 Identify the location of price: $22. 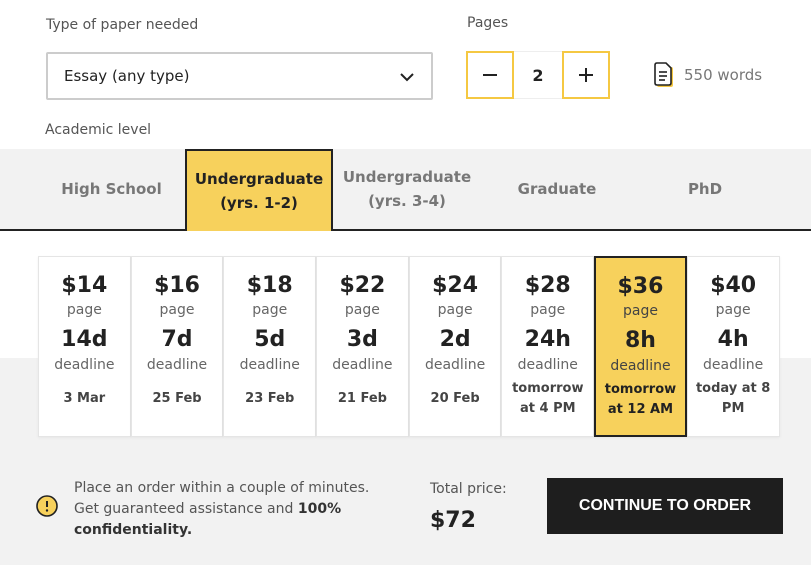
(362, 285).